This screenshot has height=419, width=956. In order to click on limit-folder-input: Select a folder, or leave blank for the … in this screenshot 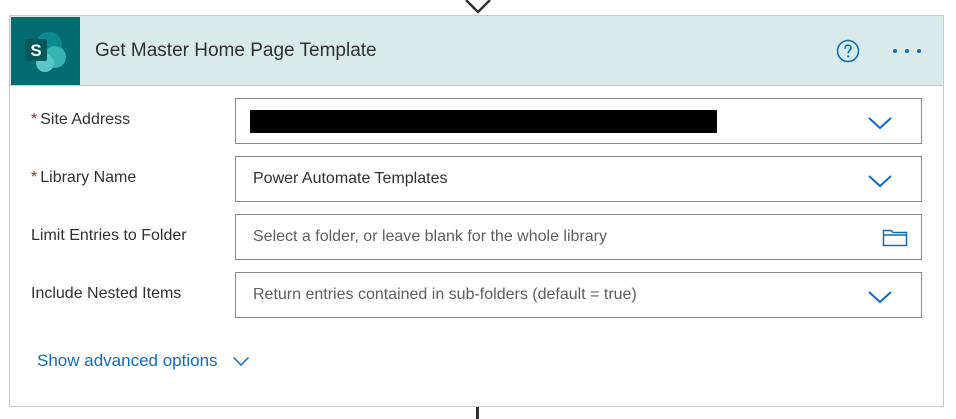, I will do `click(578, 237)`.